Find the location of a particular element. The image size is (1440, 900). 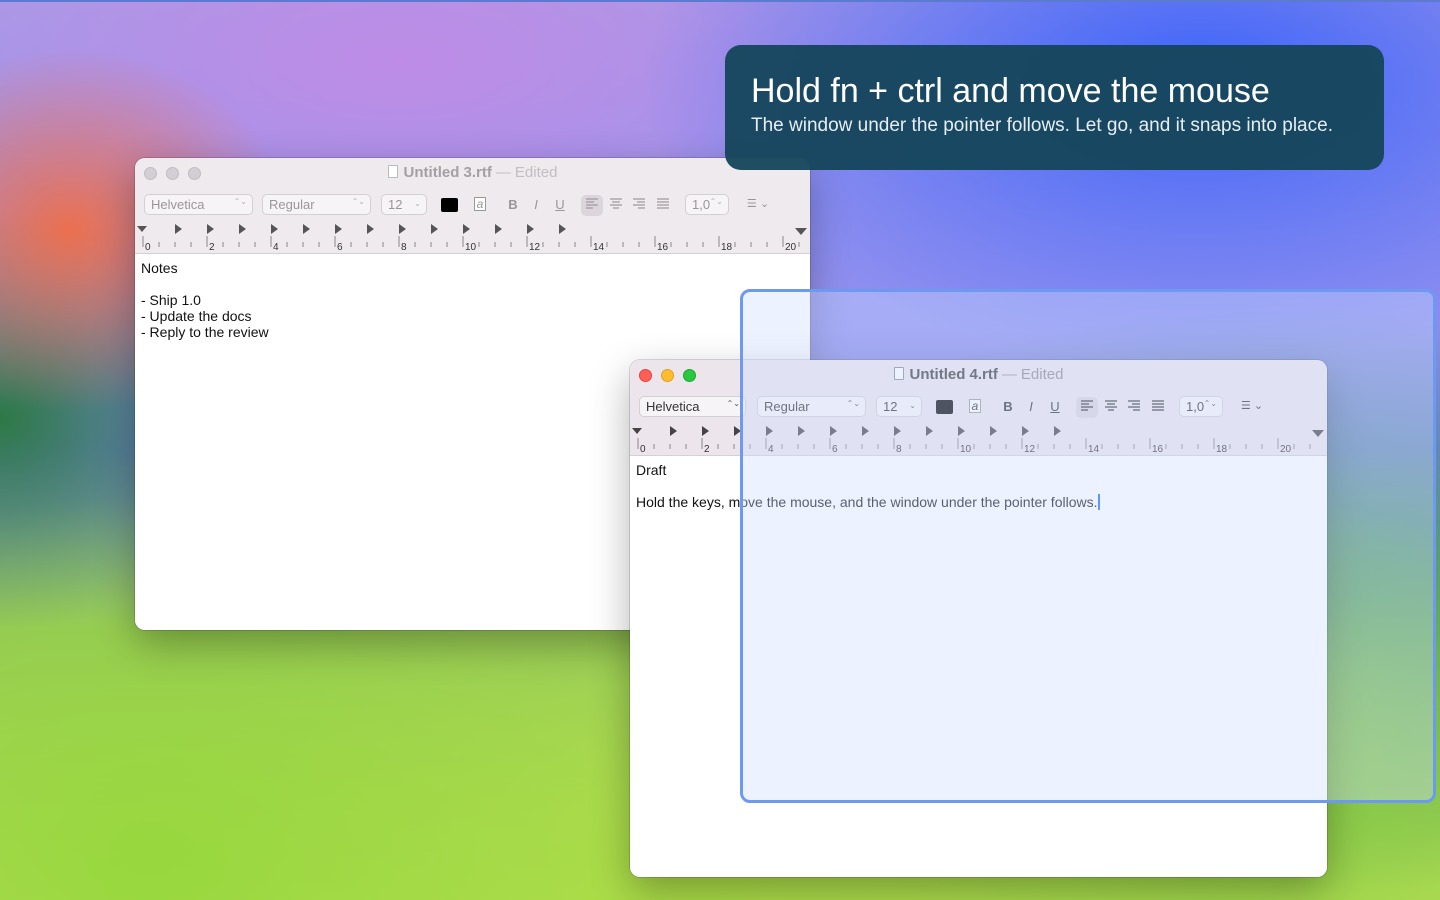

list-format-button: ☰ ⌄ is located at coordinates (758, 205).